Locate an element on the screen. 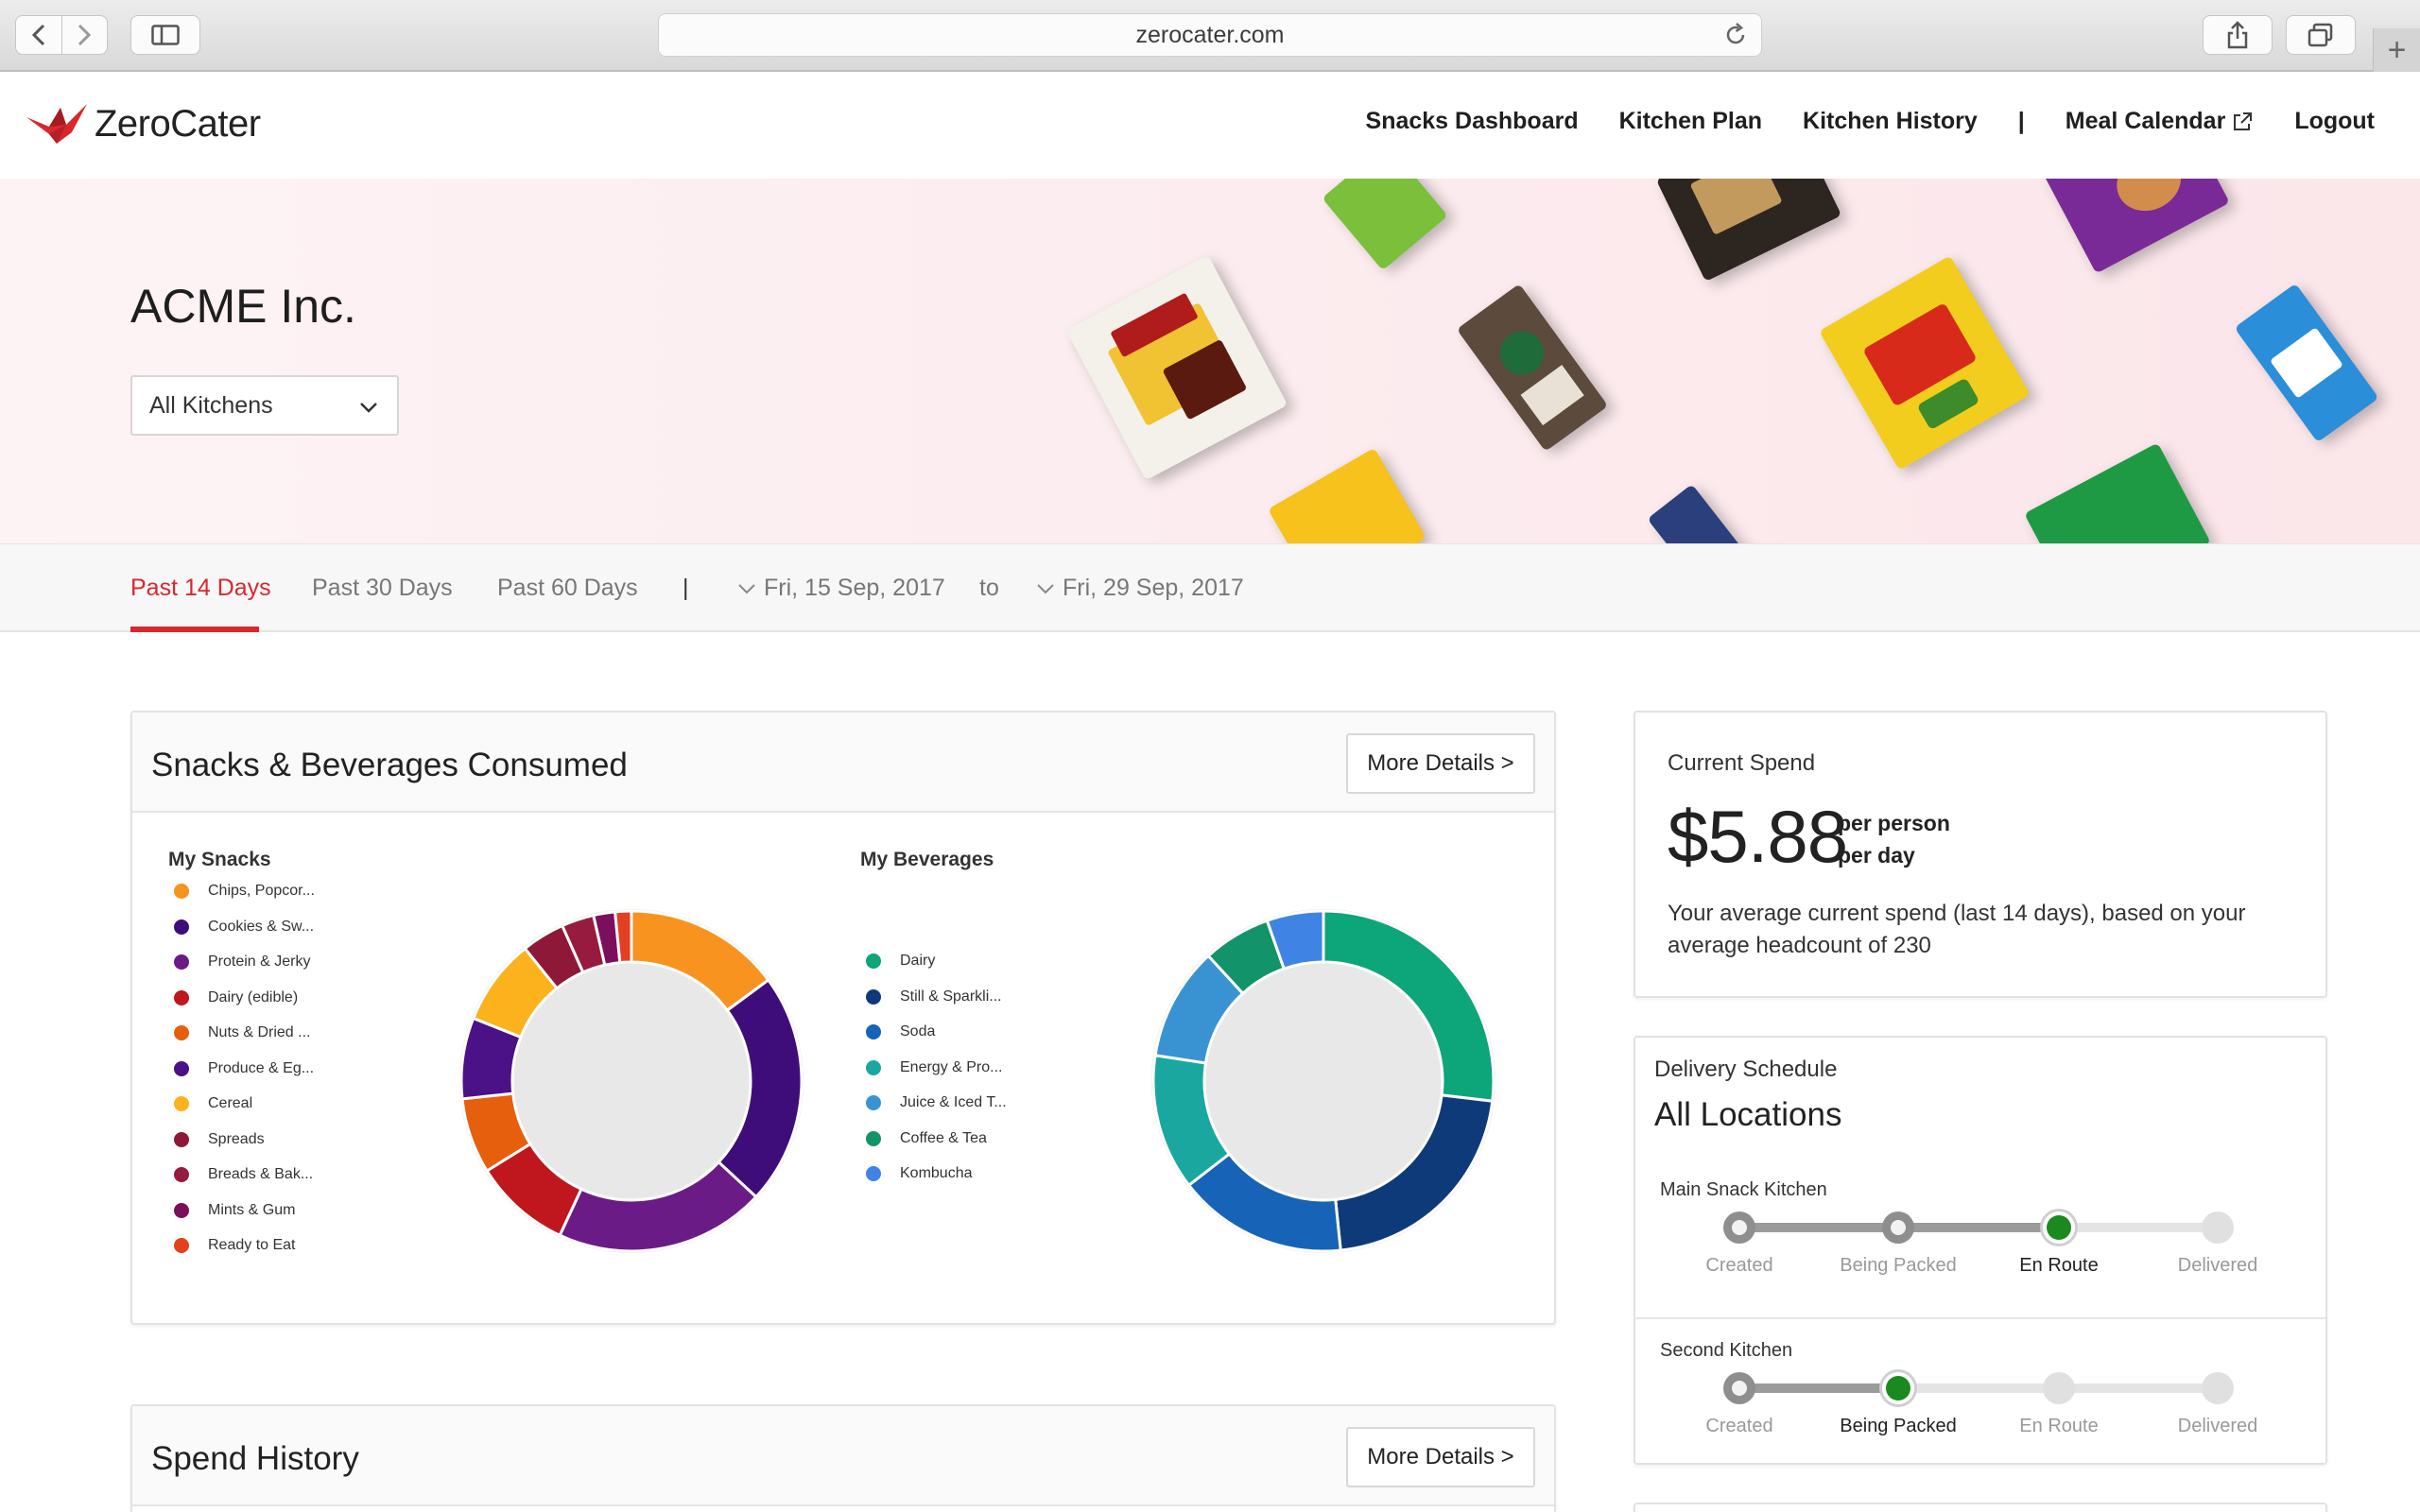 This screenshot has height=1512, width=2420. filter-past-30-days: Past 30 Days is located at coordinates (382, 588).